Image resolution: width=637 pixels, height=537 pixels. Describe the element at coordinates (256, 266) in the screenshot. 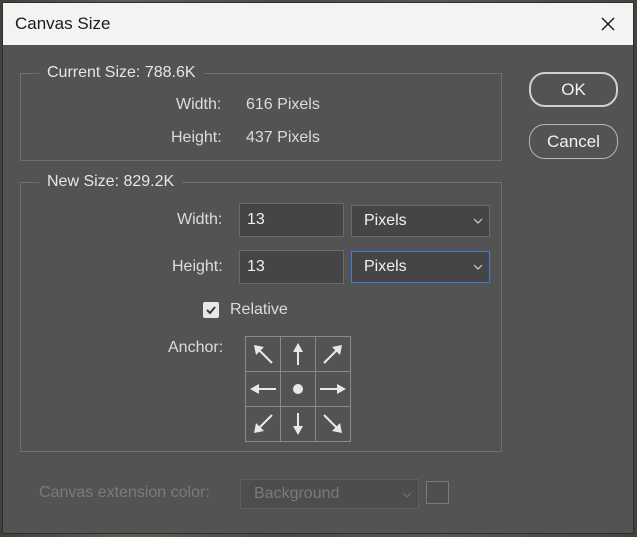

I see `height-input-value: 13` at that location.